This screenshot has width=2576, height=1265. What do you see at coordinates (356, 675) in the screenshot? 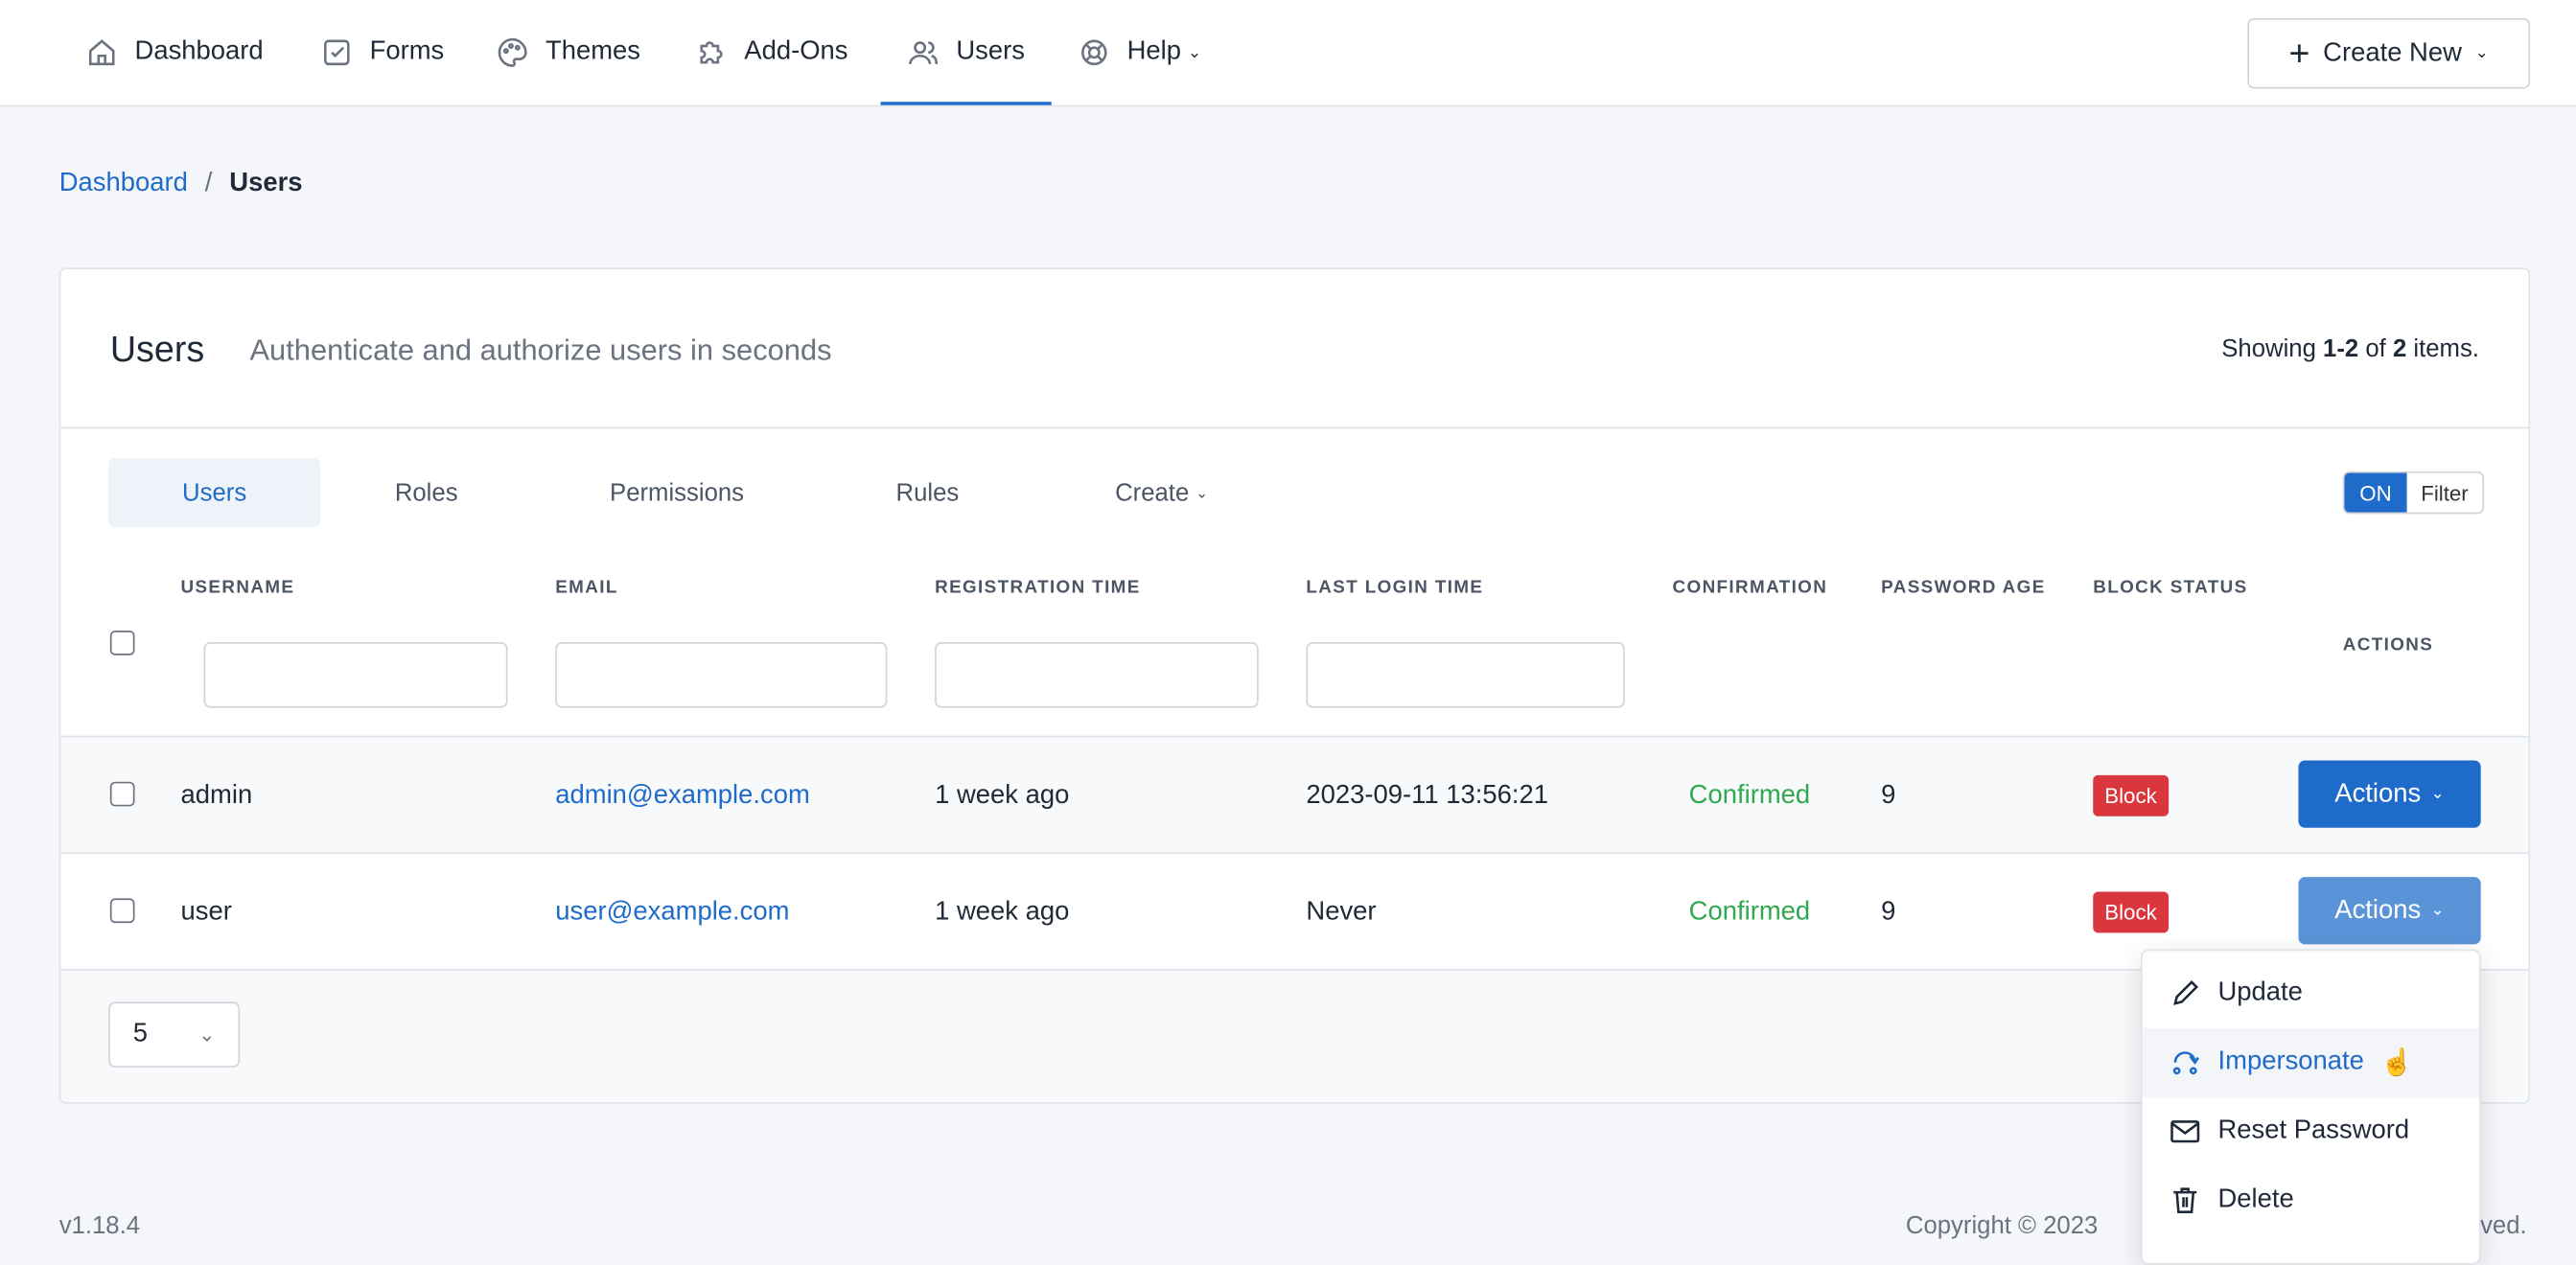
I see `username-filter-input` at bounding box center [356, 675].